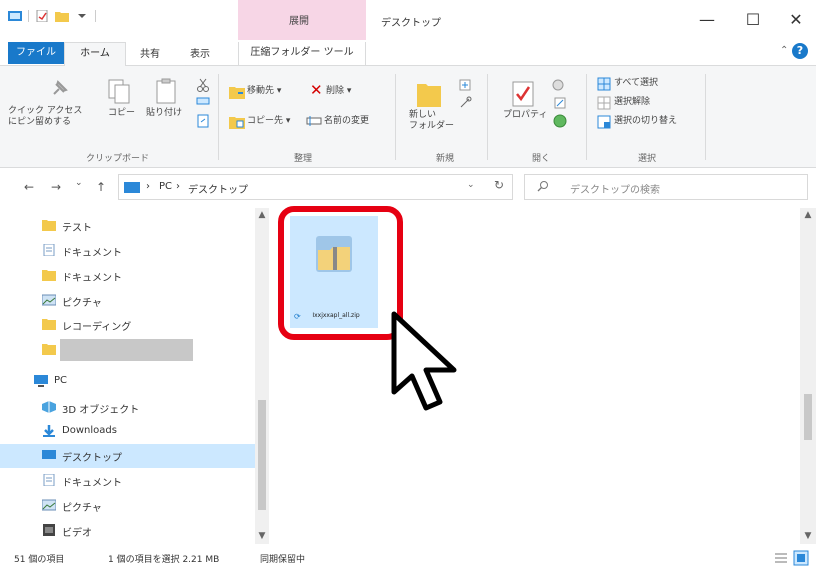 The image size is (816, 571). What do you see at coordinates (237, 122) in the screenshot?
I see `copy-to-icon` at bounding box center [237, 122].